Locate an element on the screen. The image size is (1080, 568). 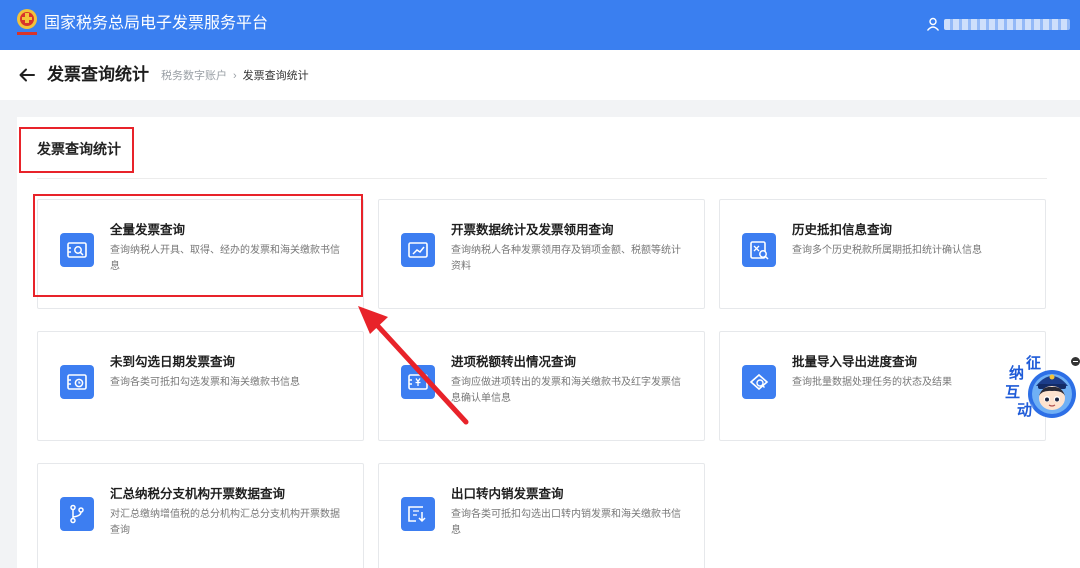
widget-char: 互 is located at coordinates (1013, 392).